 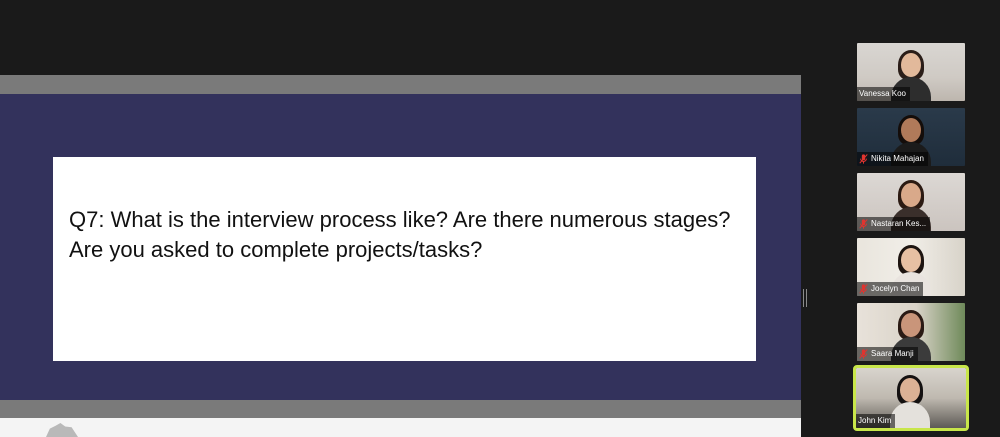 What do you see at coordinates (883, 94) in the screenshot?
I see `participant-name-label: Vanessa Koo` at bounding box center [883, 94].